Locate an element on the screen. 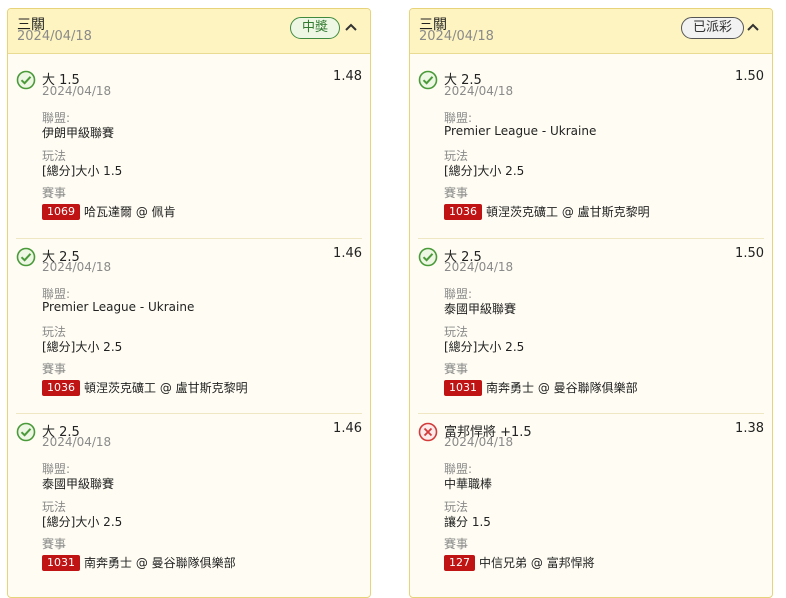  event-row: 1069 哈瓦達爾 @ 佩肯 is located at coordinates (109, 210).